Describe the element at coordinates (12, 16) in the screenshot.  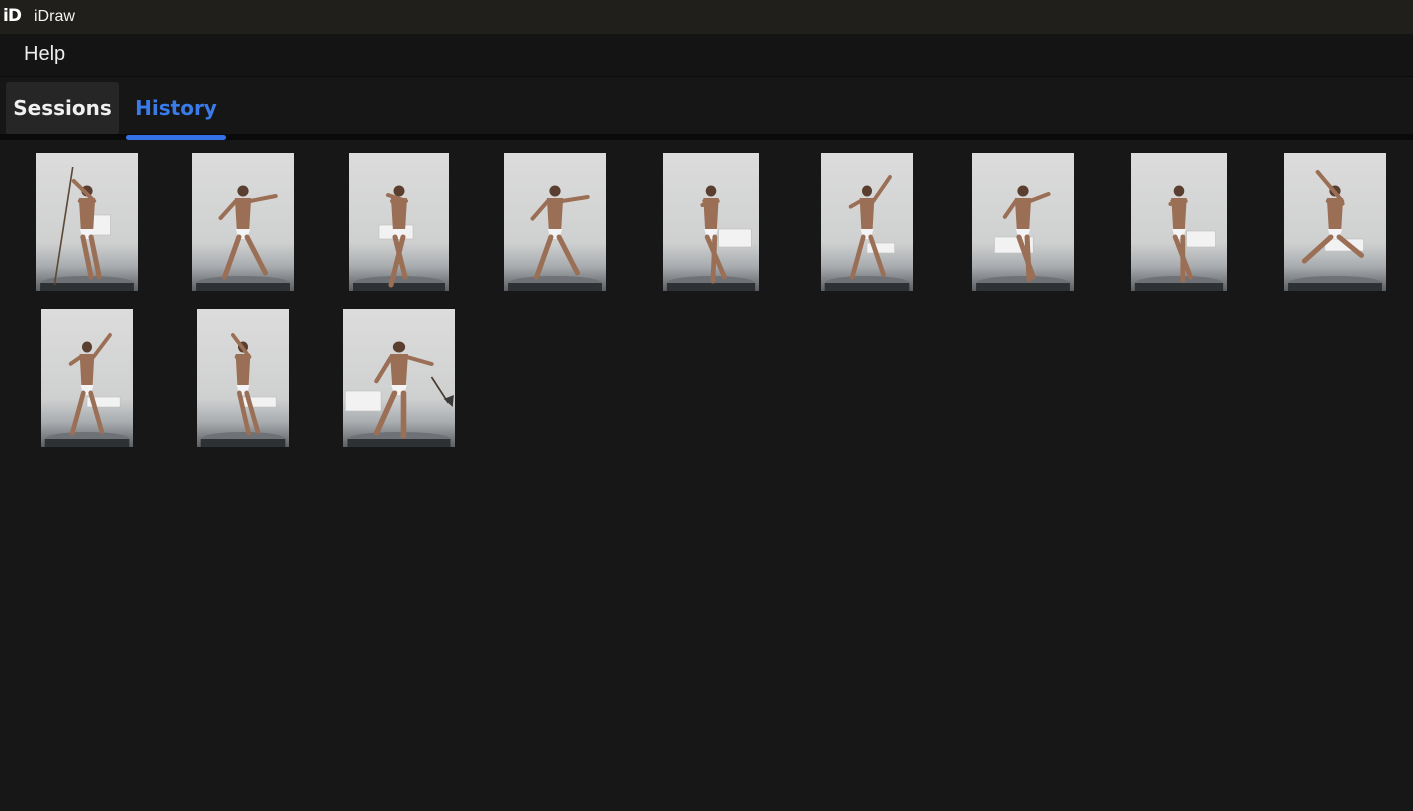
I see `app-logo-icon: iD` at that location.